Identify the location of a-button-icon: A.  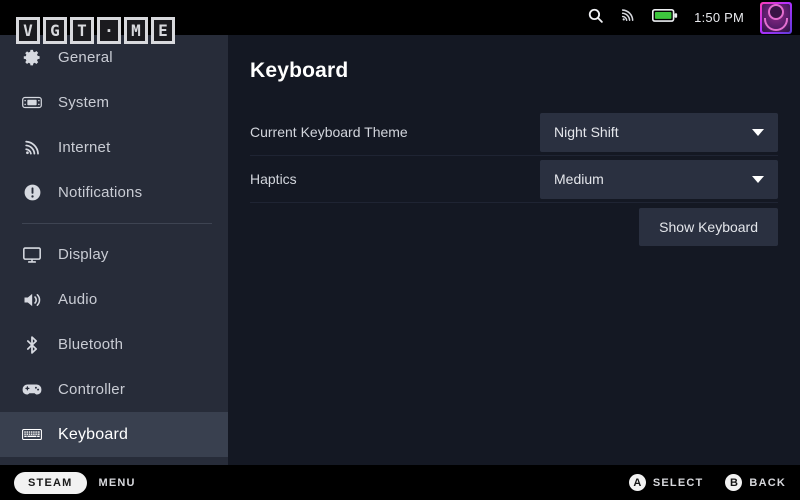
(637, 482).